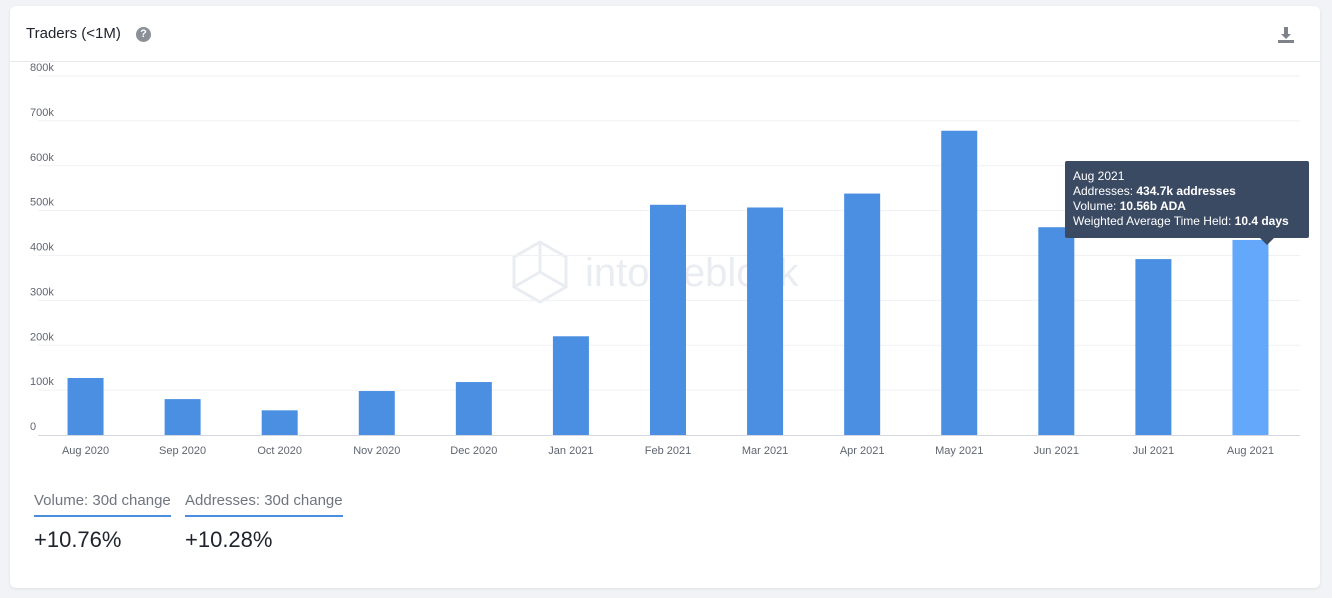  What do you see at coordinates (33, 427) in the screenshot?
I see `y-tick-label: 0` at bounding box center [33, 427].